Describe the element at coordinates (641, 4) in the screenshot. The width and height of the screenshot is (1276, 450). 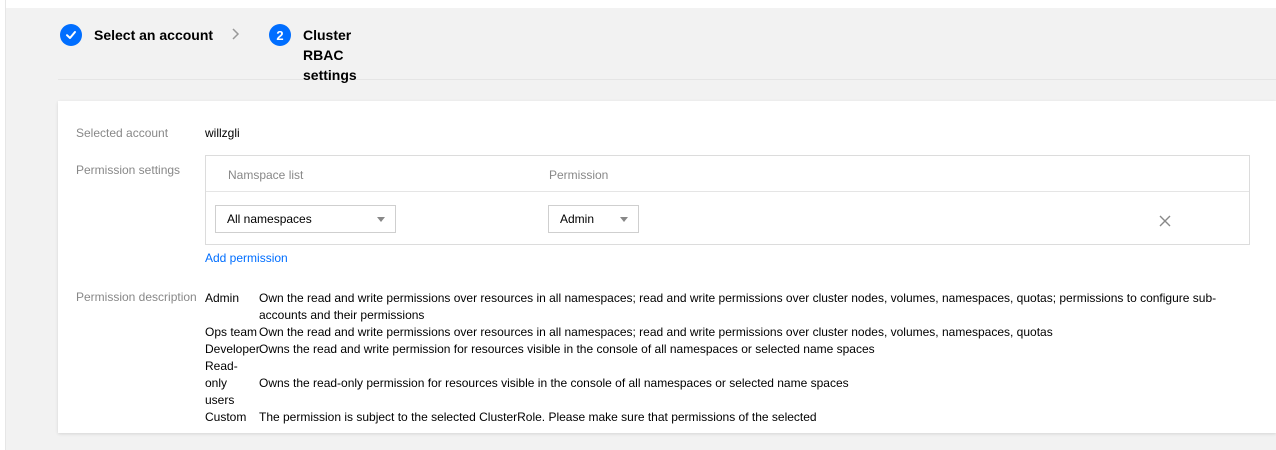
I see `page-frame-top` at that location.